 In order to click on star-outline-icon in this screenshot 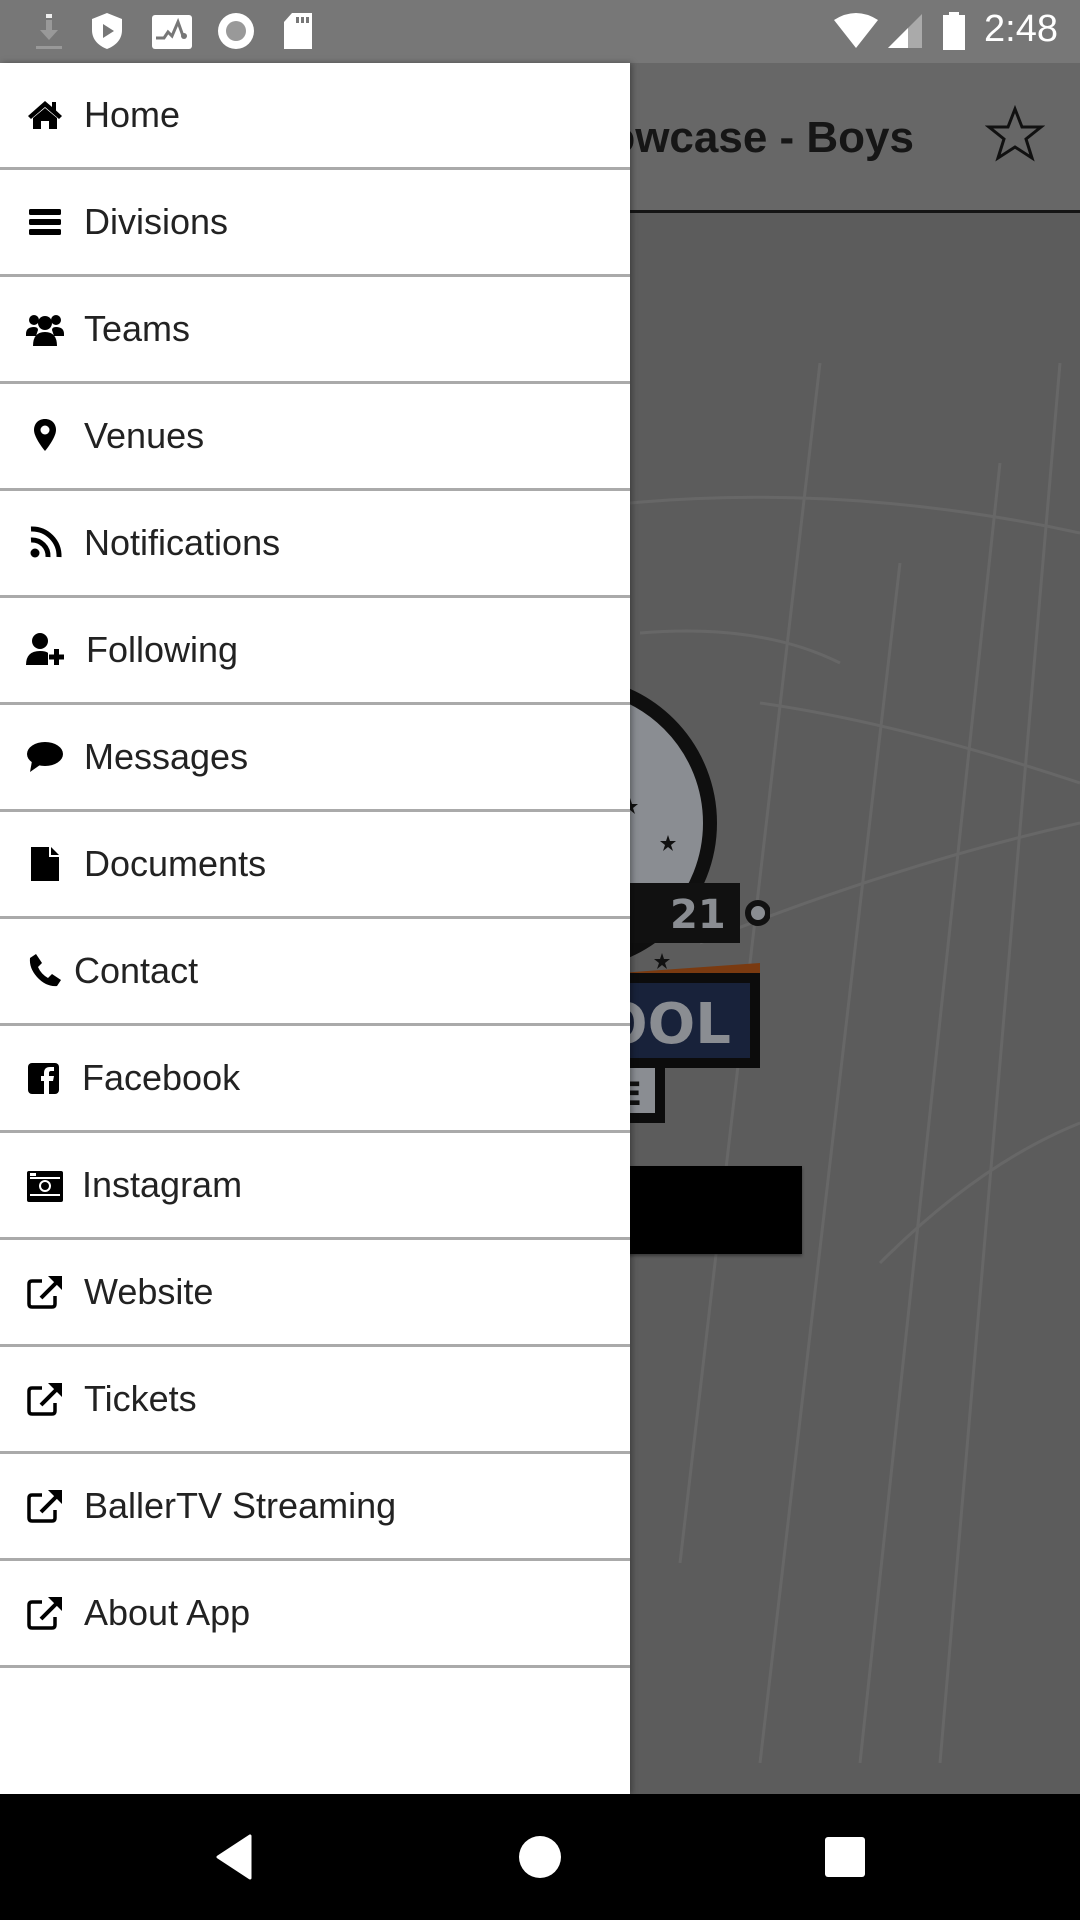, I will do `click(1015, 135)`.